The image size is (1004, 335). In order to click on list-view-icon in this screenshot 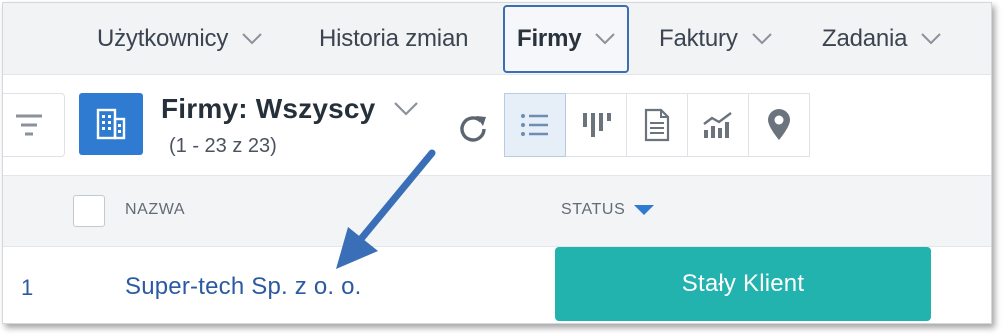, I will do `click(534, 125)`.